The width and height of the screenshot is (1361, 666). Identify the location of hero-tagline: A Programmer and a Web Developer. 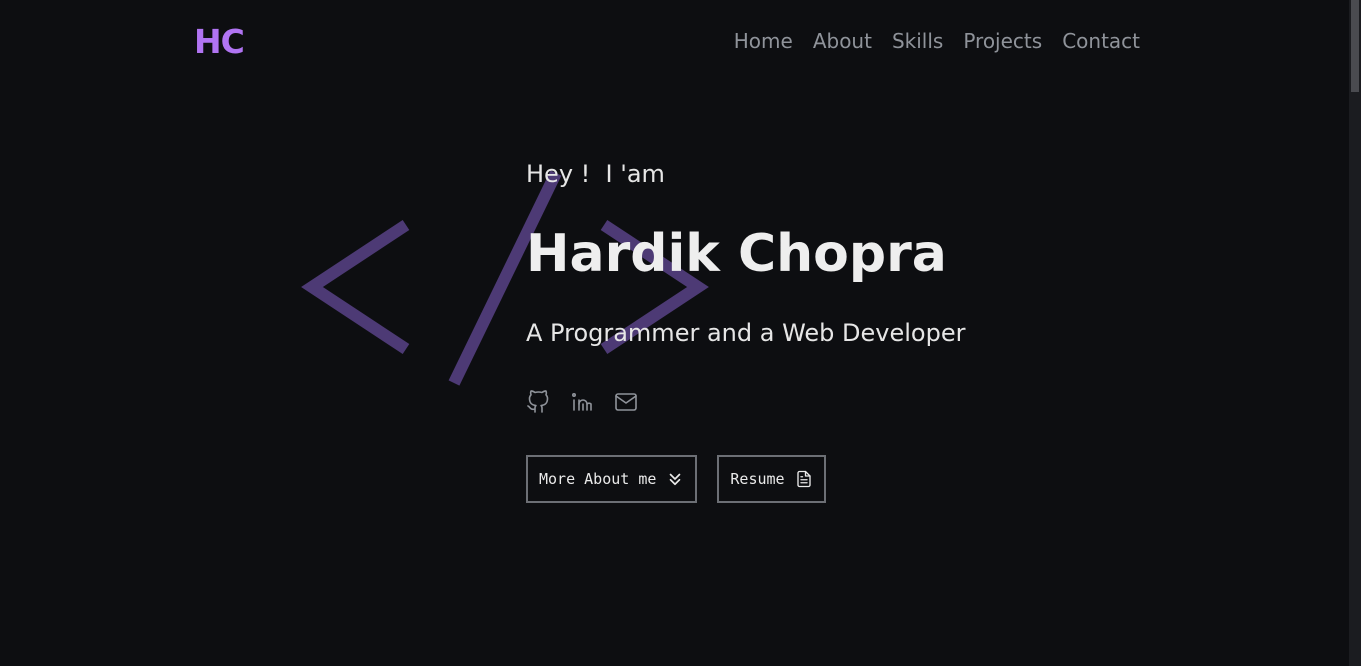
(746, 333).